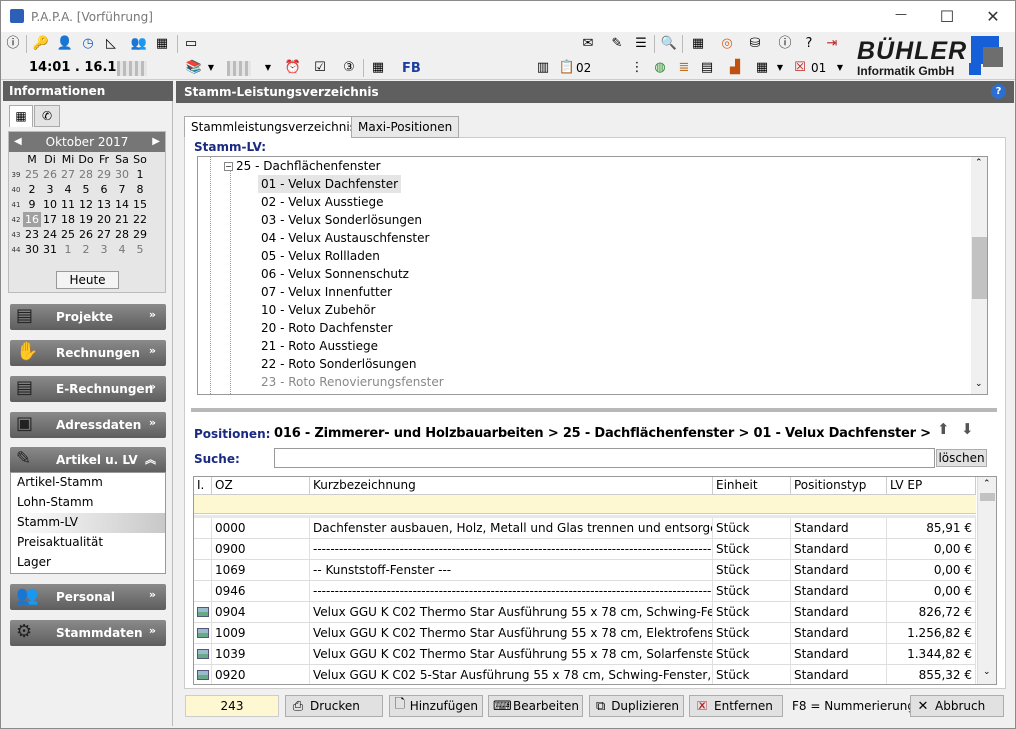 The height and width of the screenshot is (729, 1016). I want to click on exit-icon: ⇥, so click(832, 44).